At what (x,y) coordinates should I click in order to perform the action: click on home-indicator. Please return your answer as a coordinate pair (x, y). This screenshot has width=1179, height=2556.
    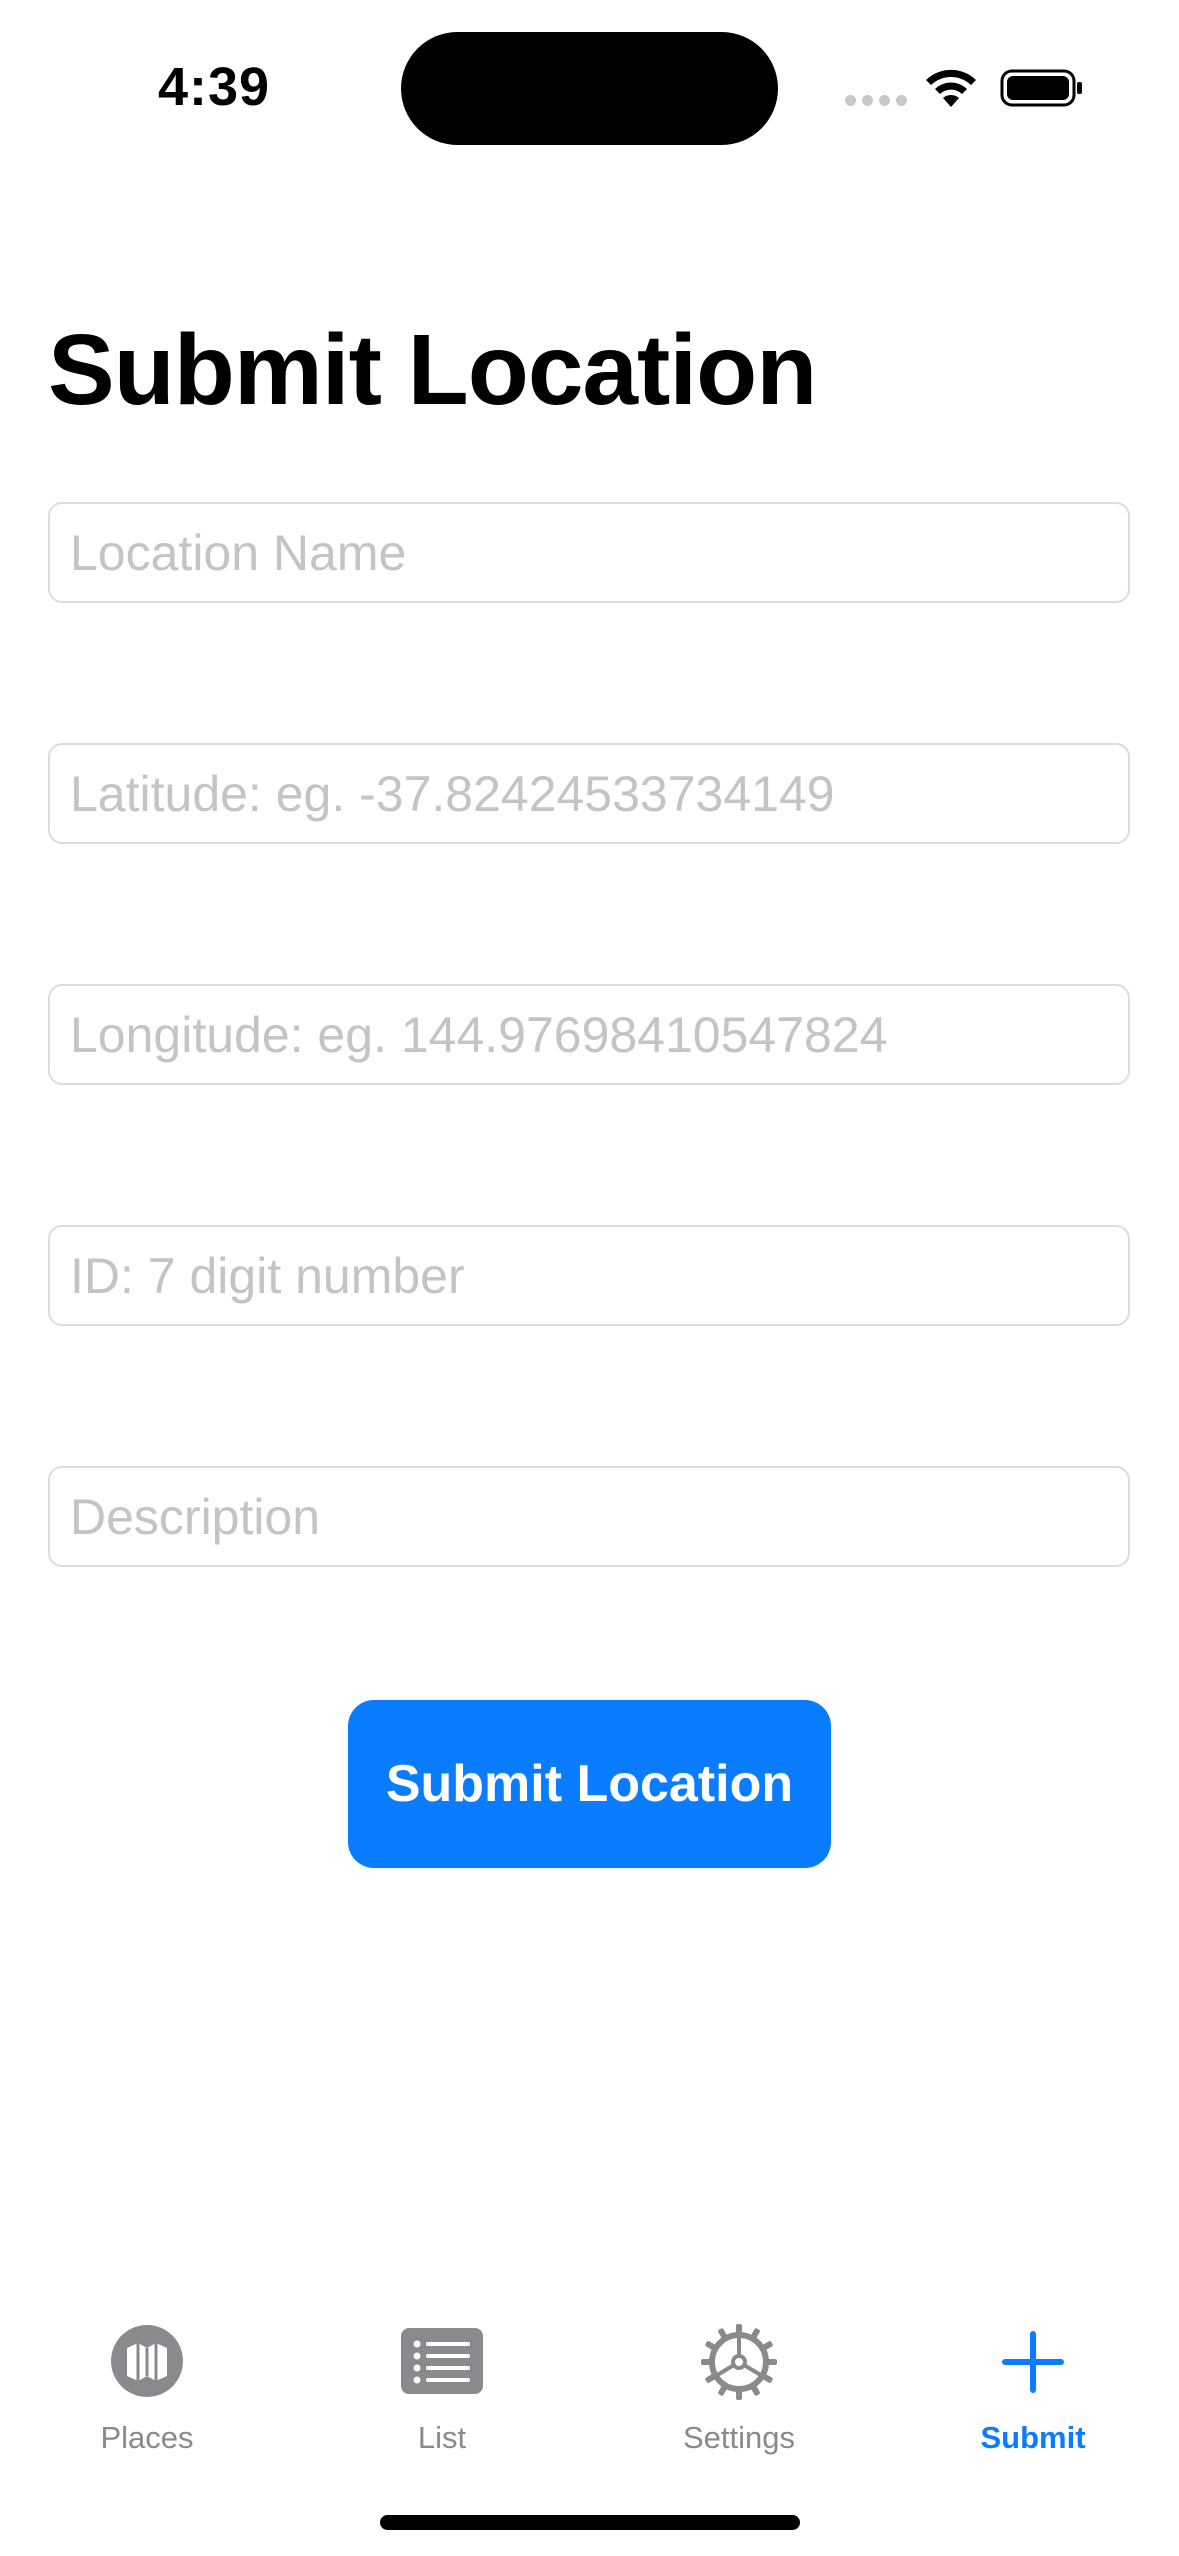
    Looking at the image, I should click on (590, 2522).